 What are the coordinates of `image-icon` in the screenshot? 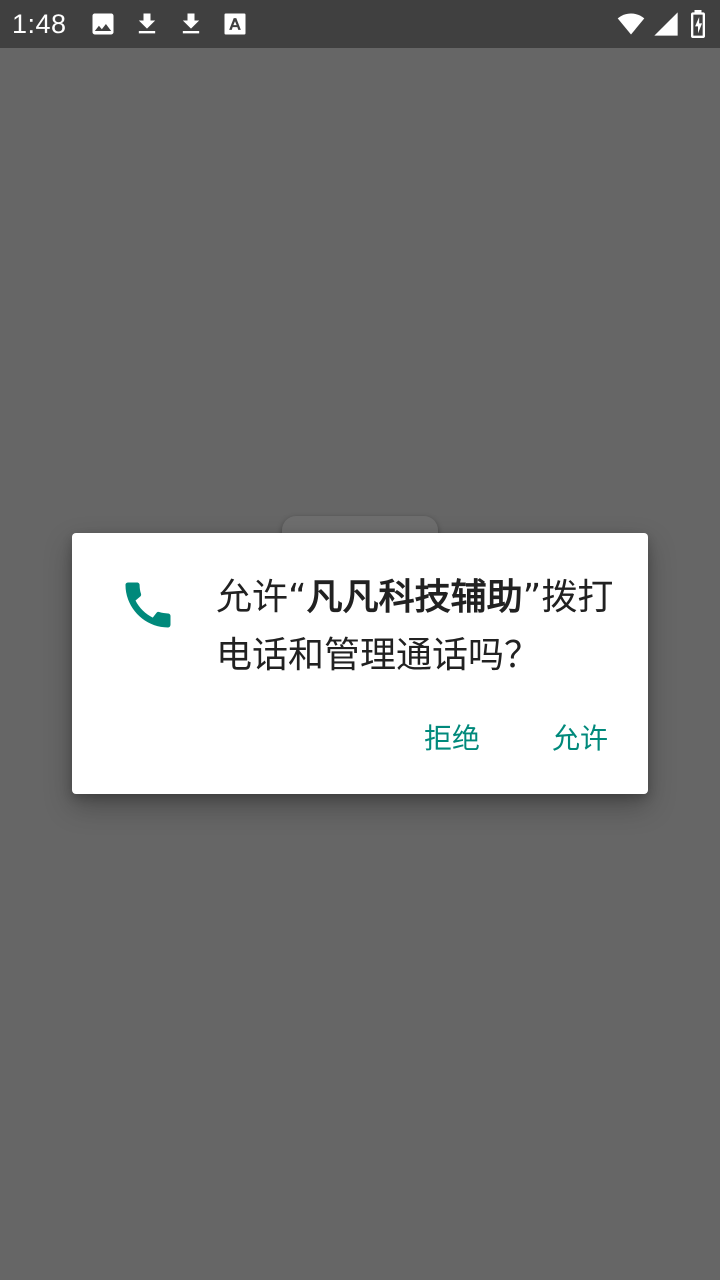 It's located at (103, 24).